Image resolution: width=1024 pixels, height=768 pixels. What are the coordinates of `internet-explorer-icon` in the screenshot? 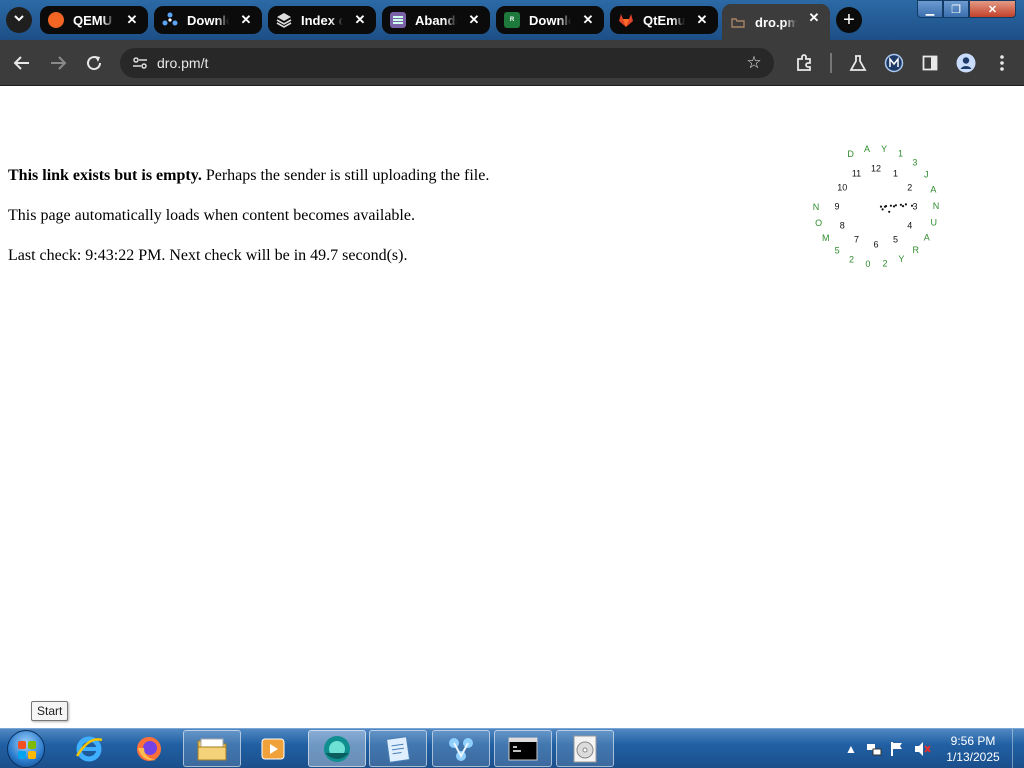 It's located at (89, 748).